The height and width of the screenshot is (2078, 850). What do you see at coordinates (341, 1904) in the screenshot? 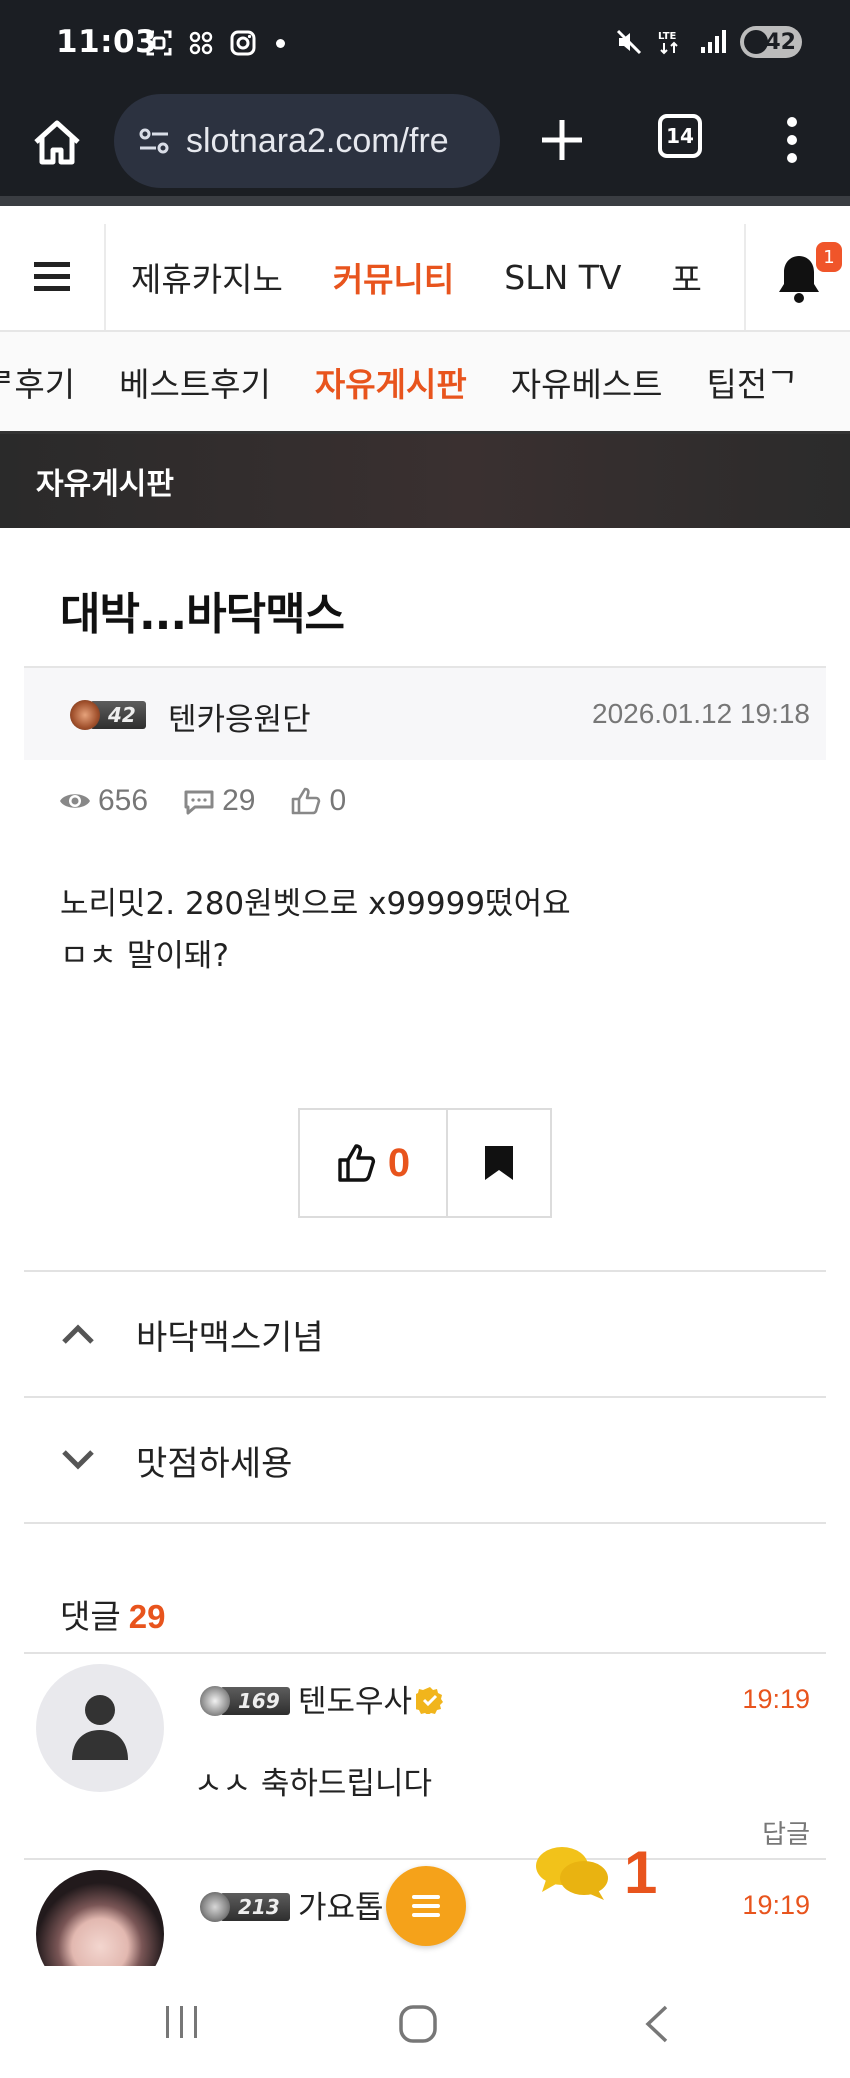
I see `comment-author: 가요톱` at bounding box center [341, 1904].